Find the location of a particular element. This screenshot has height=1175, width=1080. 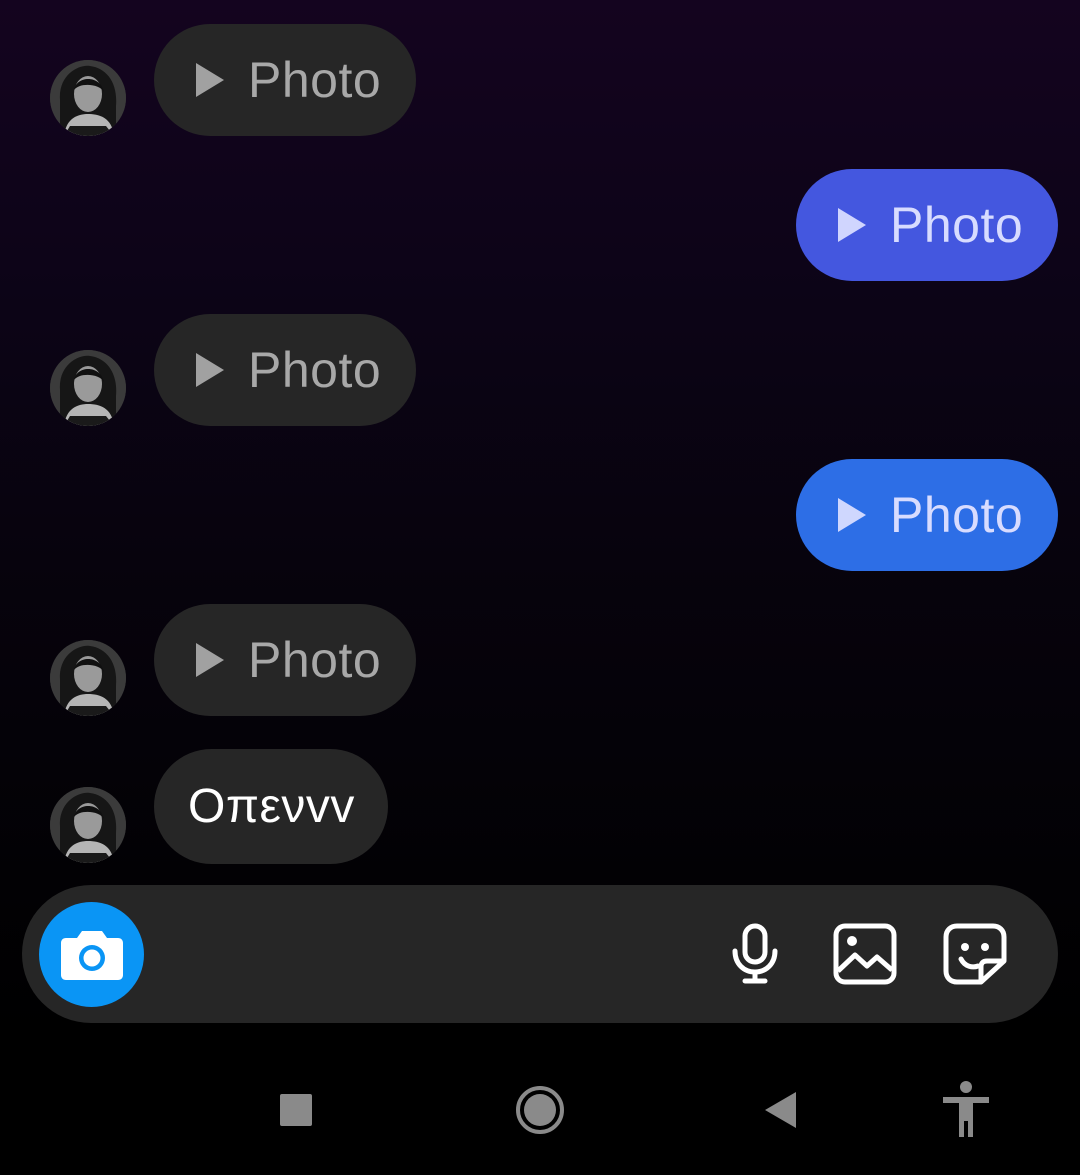

sticker-icon is located at coordinates (975, 954).